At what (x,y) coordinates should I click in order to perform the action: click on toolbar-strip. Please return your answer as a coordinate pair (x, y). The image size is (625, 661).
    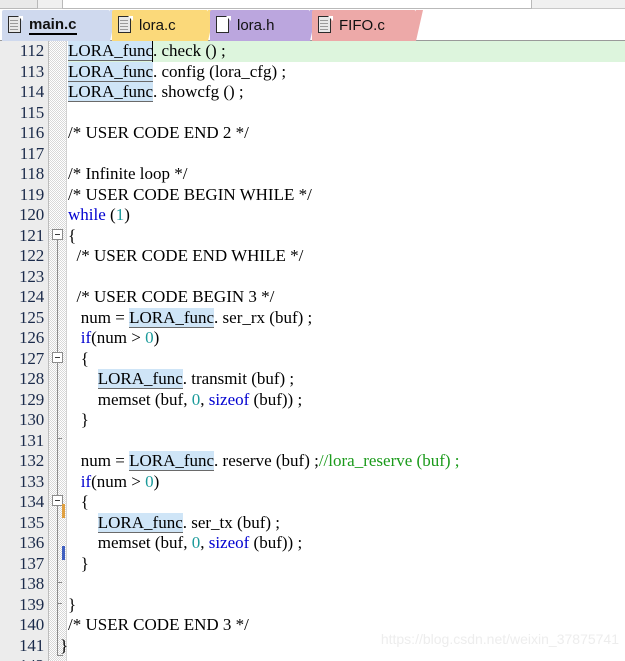
    Looking at the image, I should click on (312, 4).